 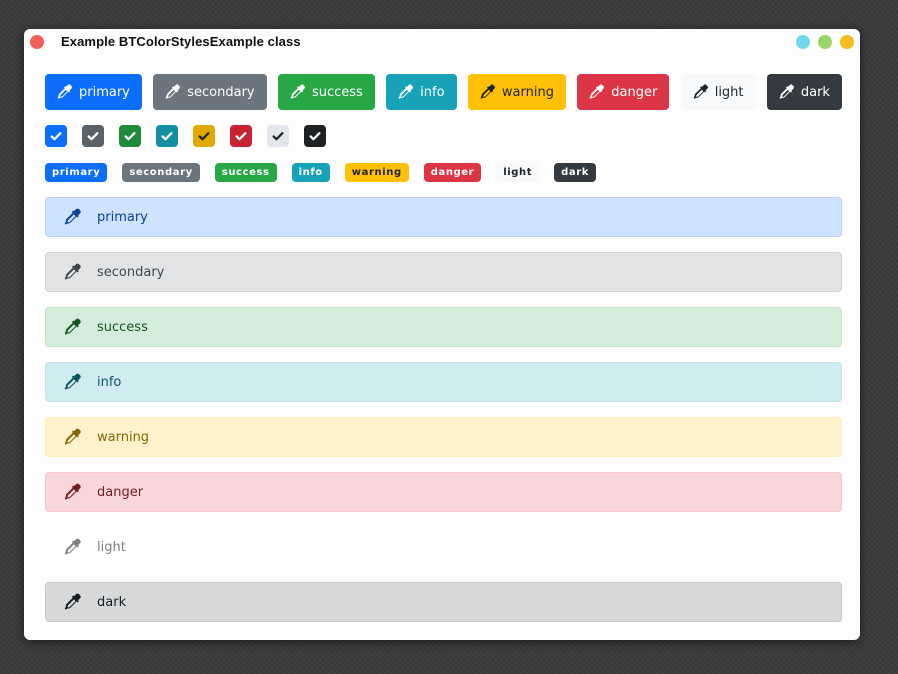 I want to click on alert-label: warning, so click(x=123, y=437).